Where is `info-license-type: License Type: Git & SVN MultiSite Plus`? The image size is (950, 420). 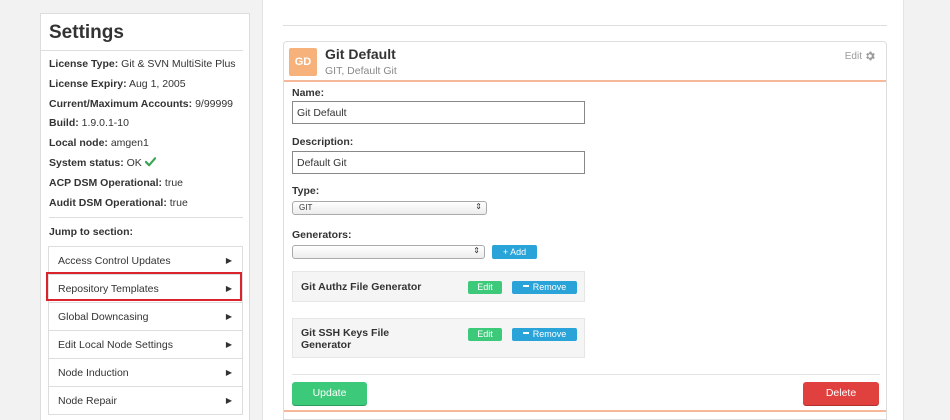 info-license-type: License Type: Git & SVN MultiSite Plus is located at coordinates (142, 64).